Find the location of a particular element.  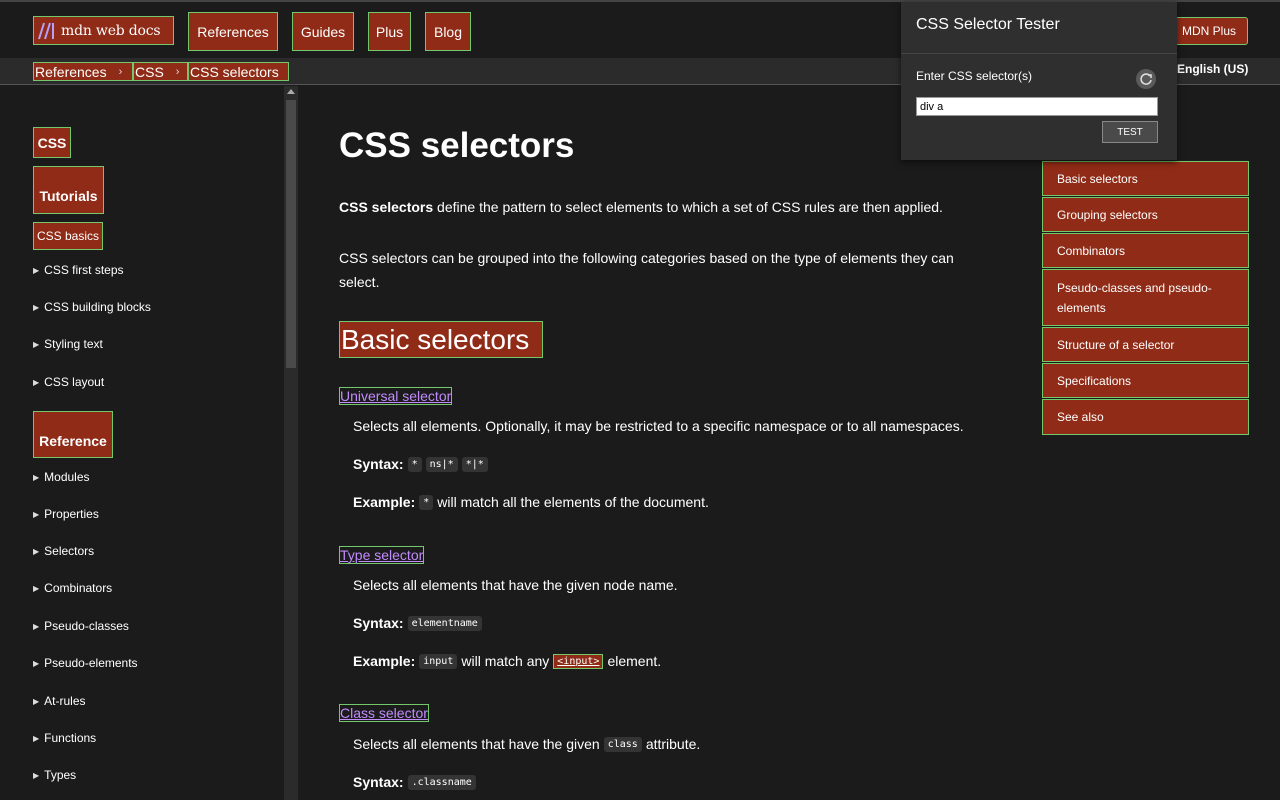

sidebar-item-pseudo-classes: ▶ Pseudo-classes is located at coordinates (81, 626).